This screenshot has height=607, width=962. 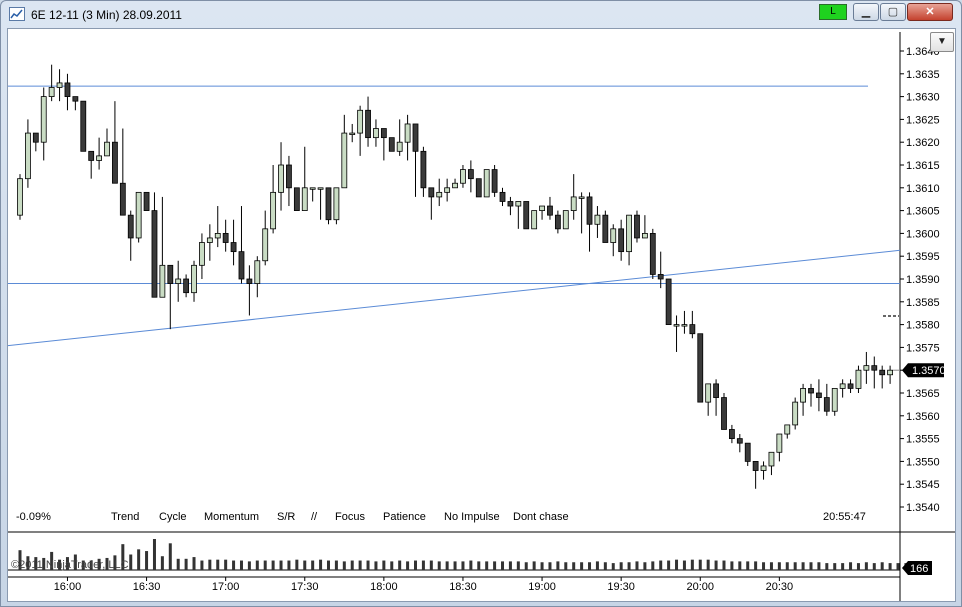 What do you see at coordinates (472, 517) in the screenshot?
I see `no-impulse-button: No Impulse` at bounding box center [472, 517].